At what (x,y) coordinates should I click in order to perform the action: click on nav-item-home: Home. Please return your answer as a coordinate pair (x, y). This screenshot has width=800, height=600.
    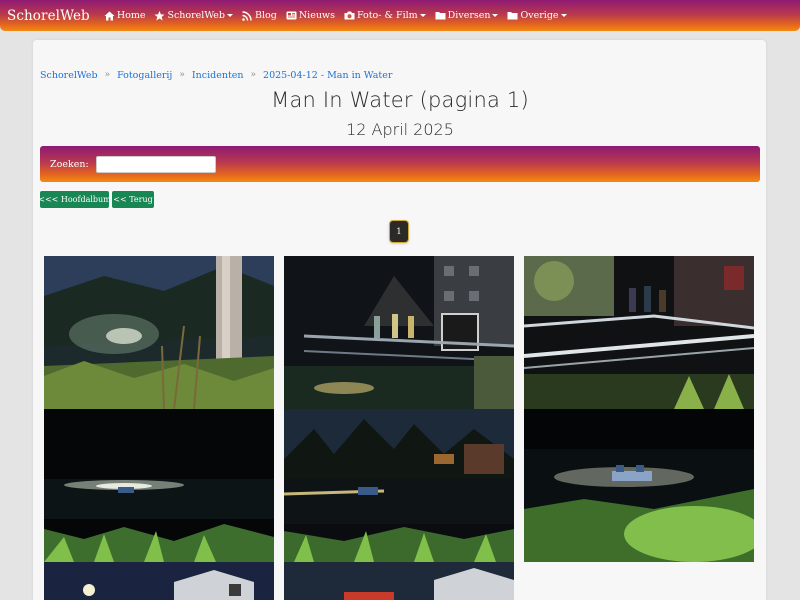
    Looking at the image, I should click on (125, 15).